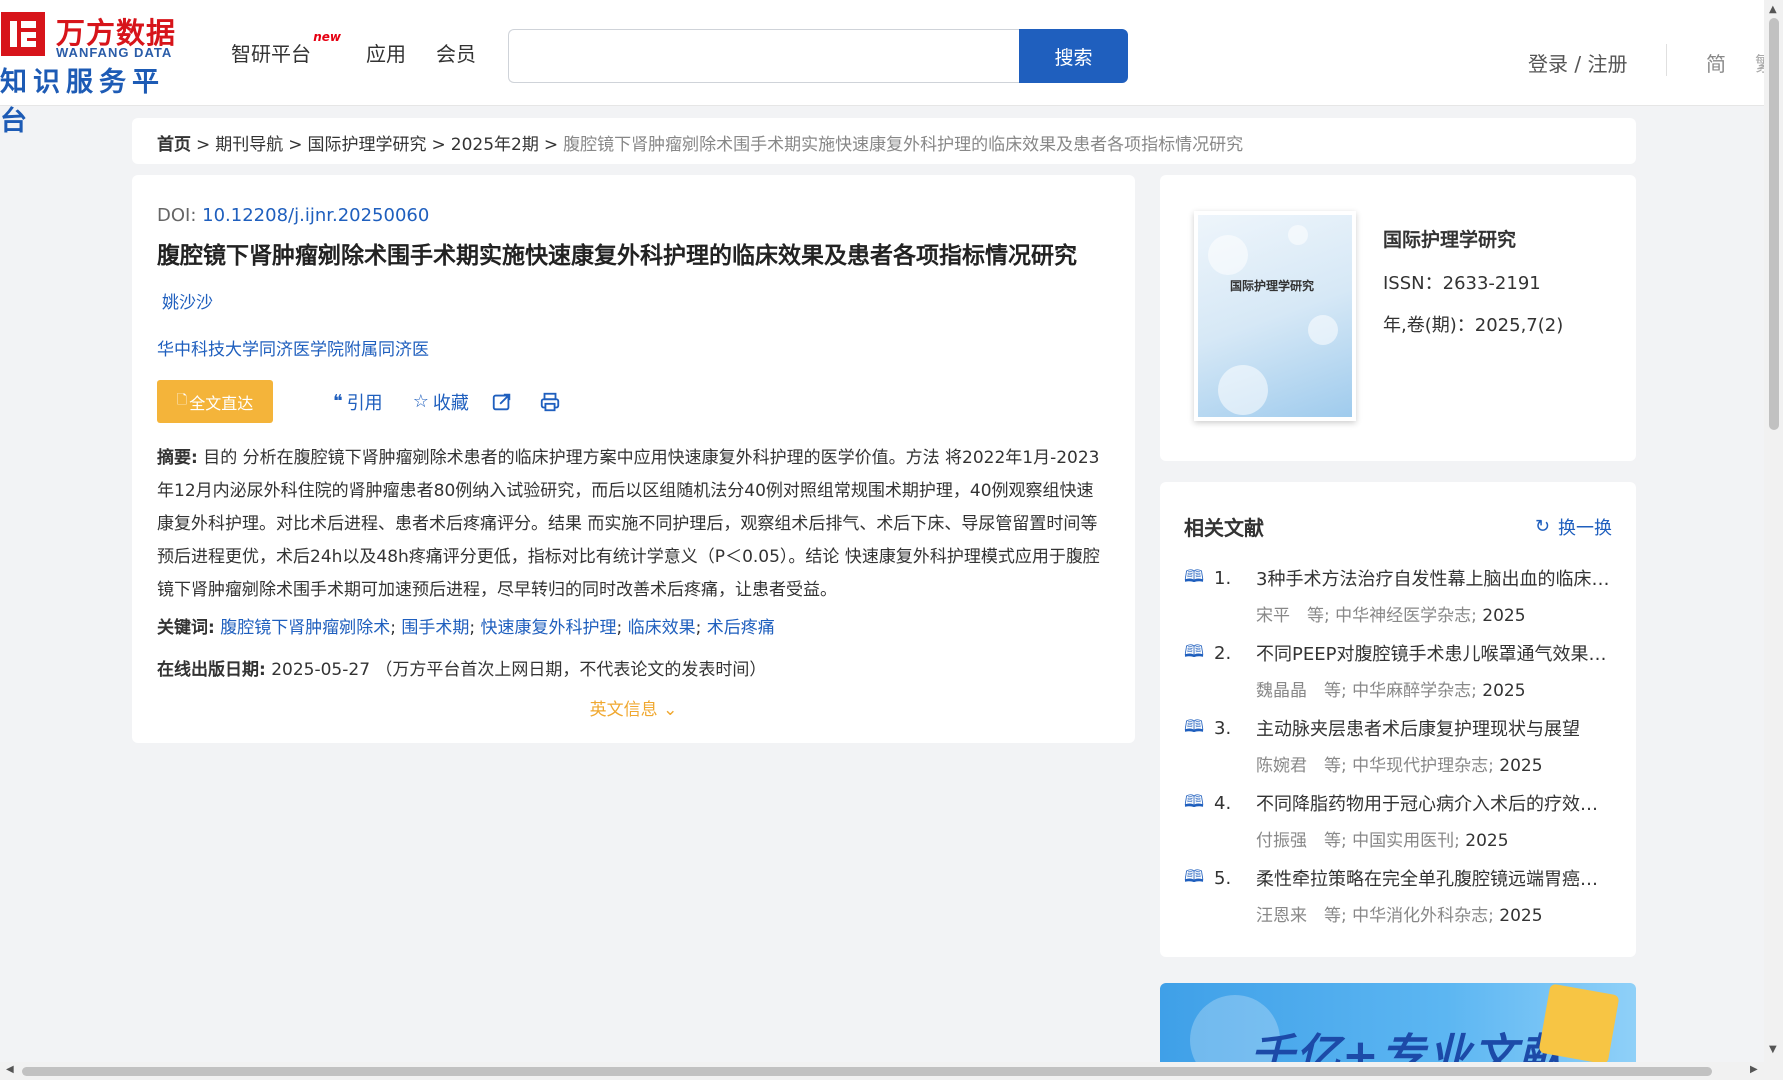 The height and width of the screenshot is (1080, 1783). Describe the element at coordinates (1411, 691) in the screenshot. I see `item-journal: 中华麻醉学杂志` at that location.